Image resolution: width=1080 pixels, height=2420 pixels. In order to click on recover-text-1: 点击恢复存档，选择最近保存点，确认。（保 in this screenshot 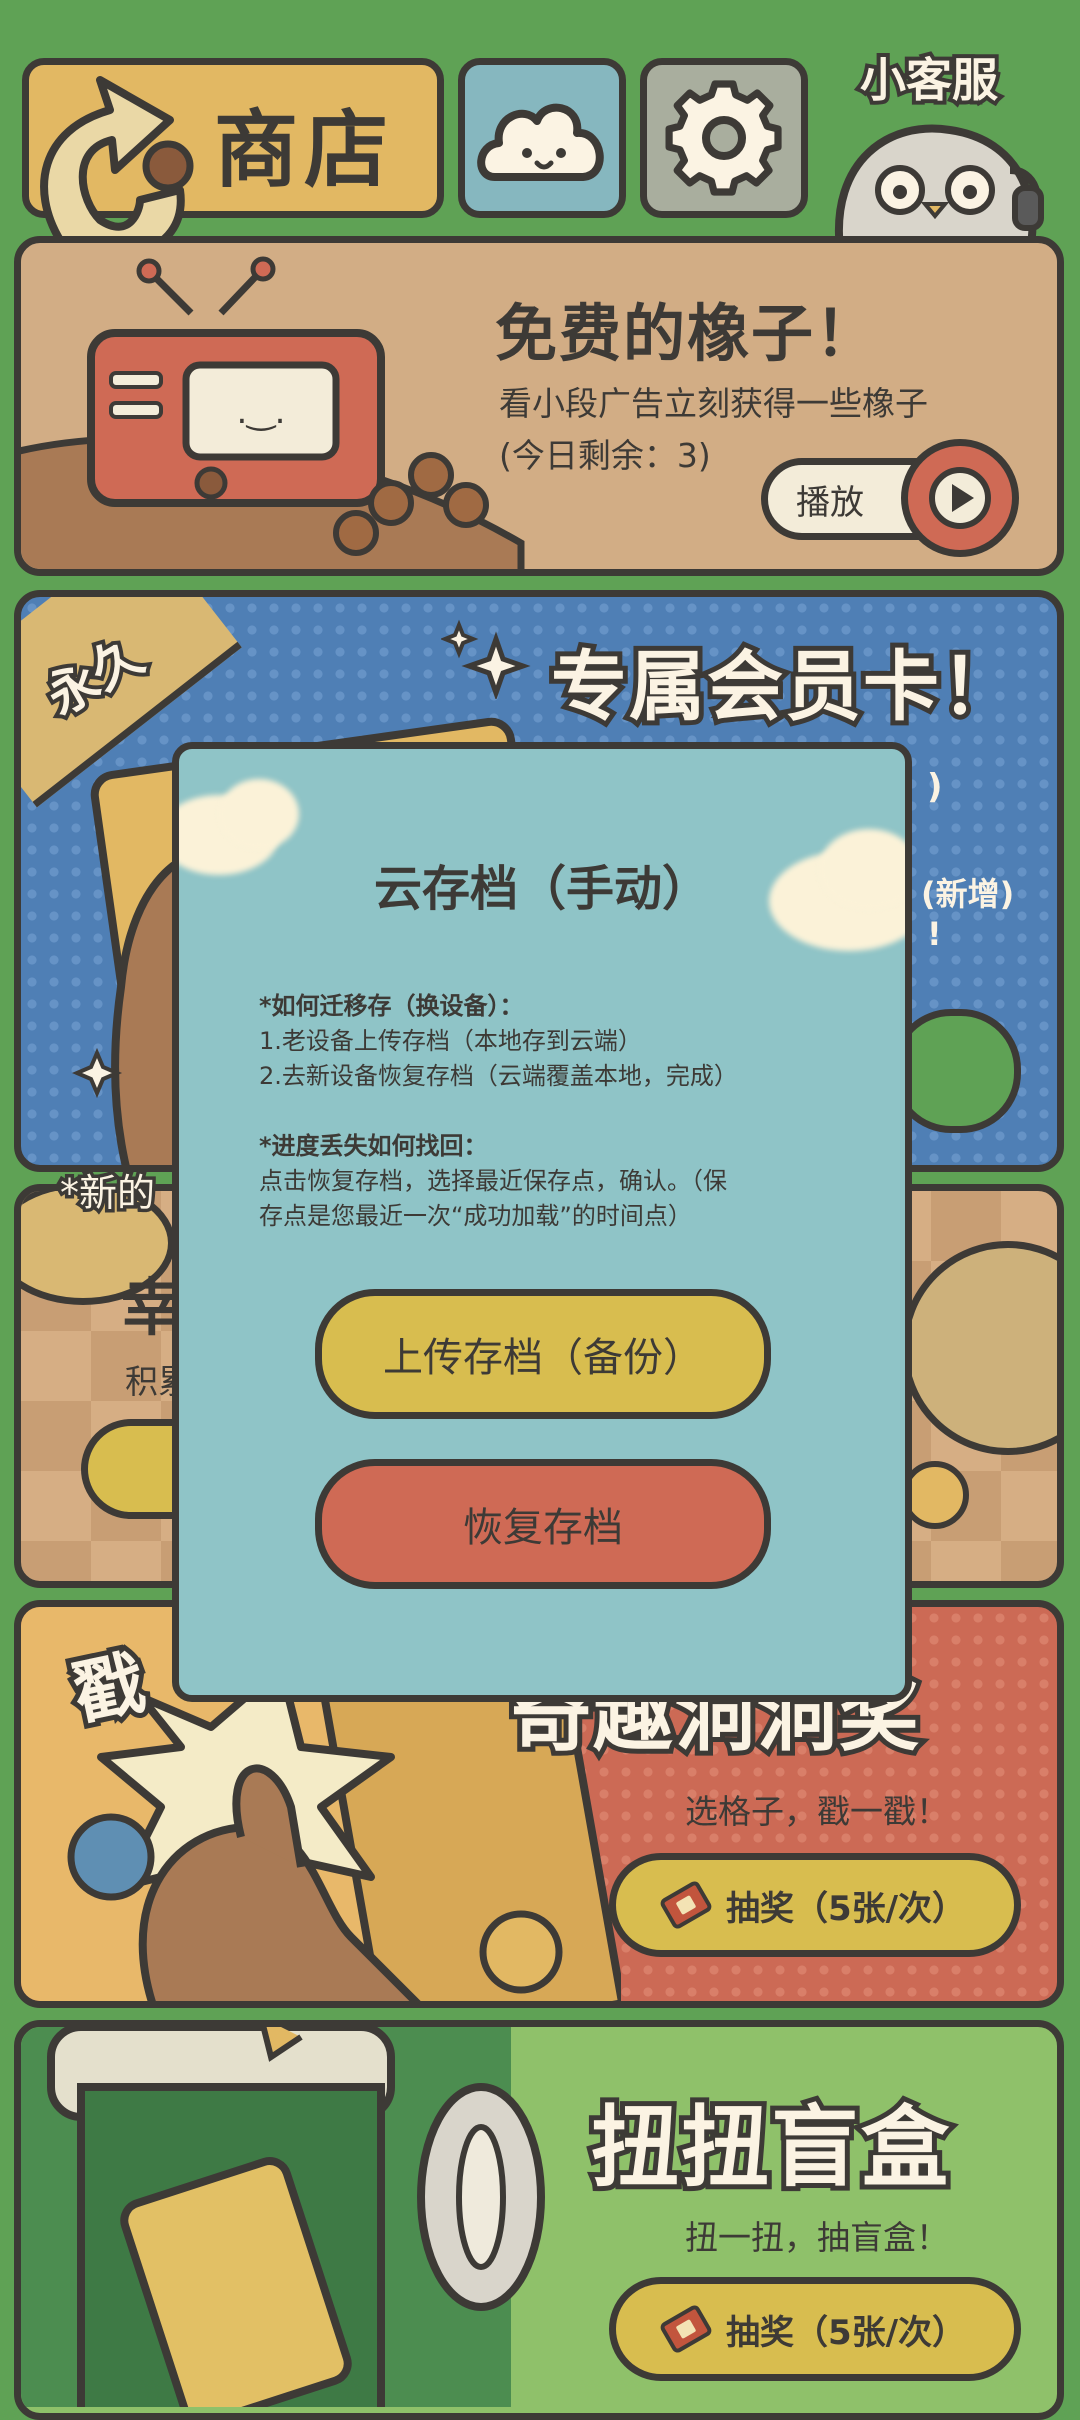, I will do `click(493, 1181)`.